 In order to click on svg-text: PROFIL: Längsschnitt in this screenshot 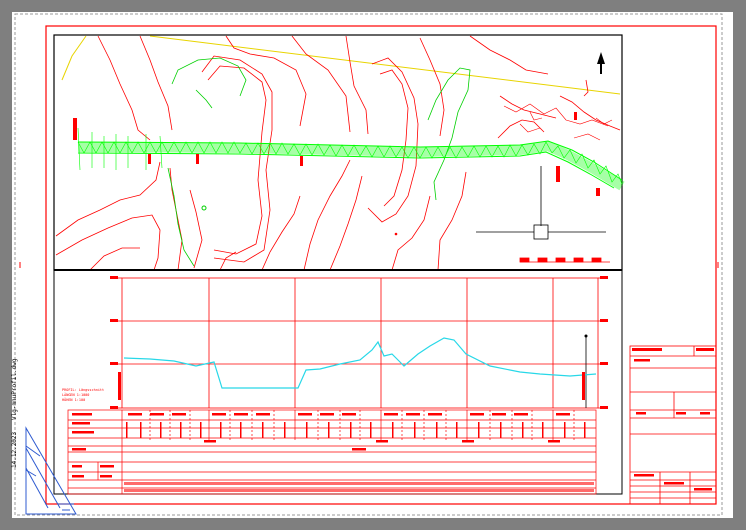, I will do `click(83, 390)`.